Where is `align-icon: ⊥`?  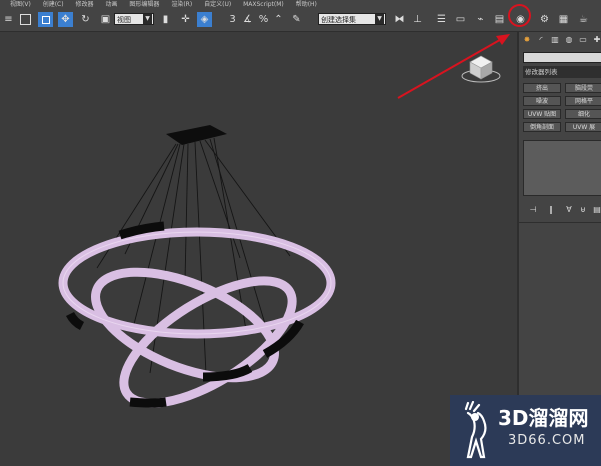
align-icon: ⊥ is located at coordinates (417, 19).